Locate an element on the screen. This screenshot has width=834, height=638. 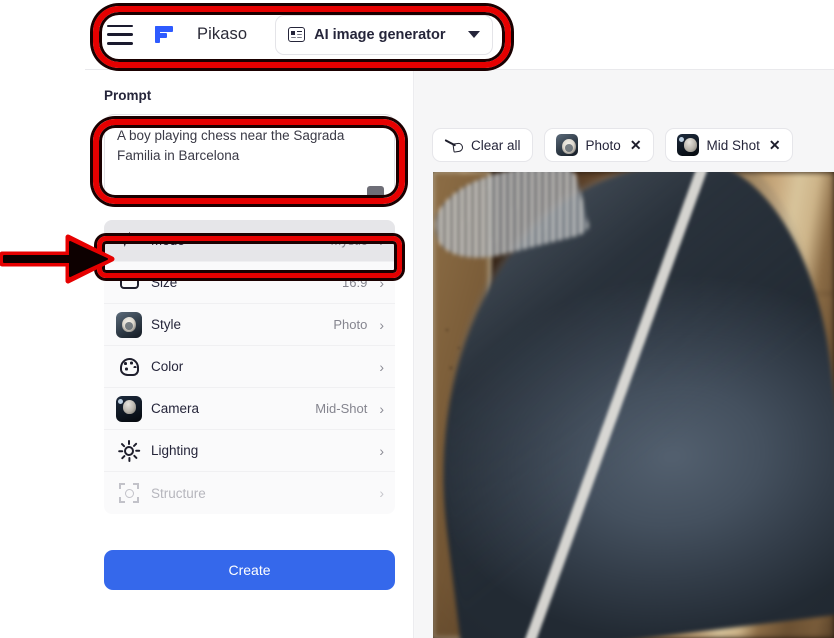
option-label: Color is located at coordinates (167, 366).